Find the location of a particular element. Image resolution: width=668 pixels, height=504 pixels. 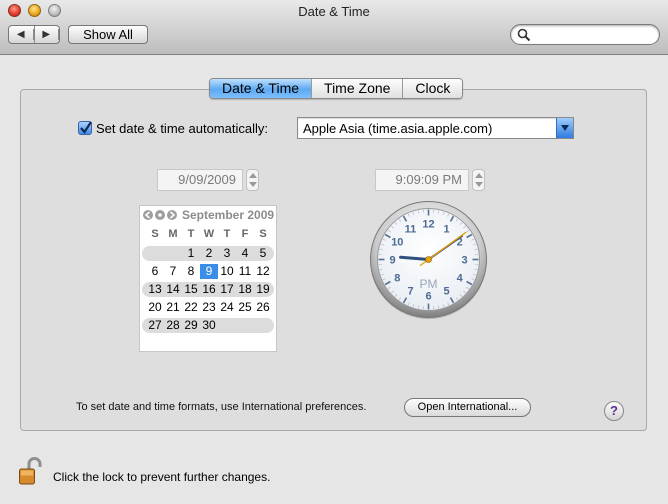

calendar-day: 21 is located at coordinates (173, 307).